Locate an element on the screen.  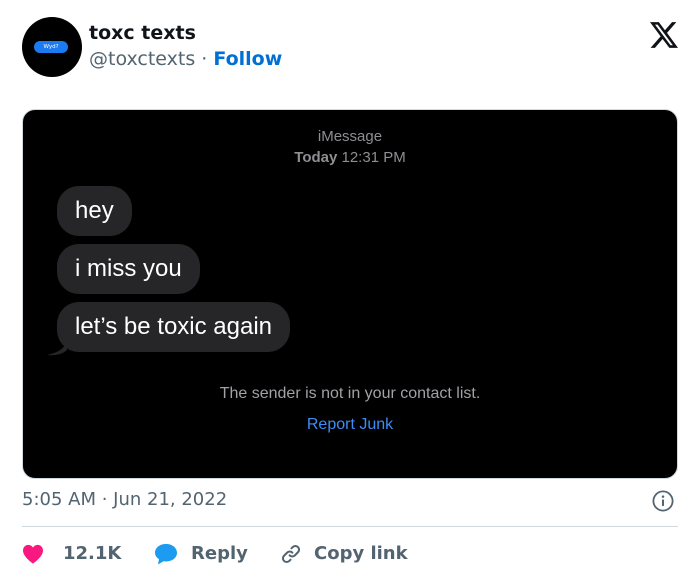
author-handle-row: @toxctexts · Follow is located at coordinates (185, 59).